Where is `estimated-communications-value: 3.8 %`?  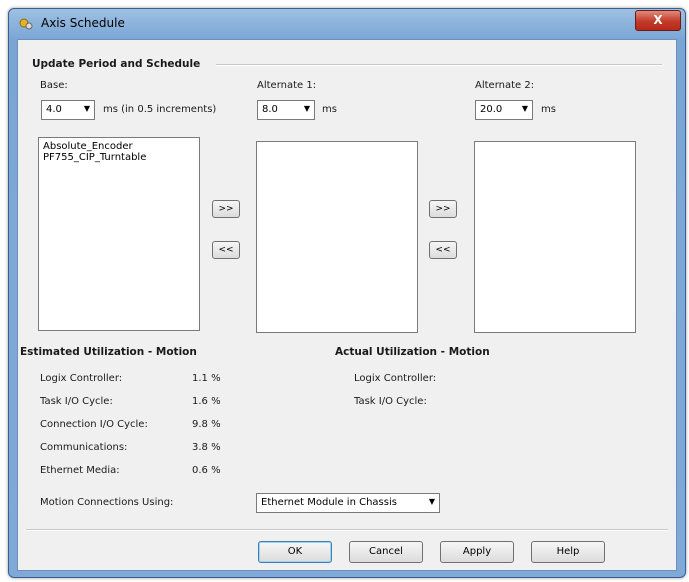
estimated-communications-value: 3.8 % is located at coordinates (206, 447).